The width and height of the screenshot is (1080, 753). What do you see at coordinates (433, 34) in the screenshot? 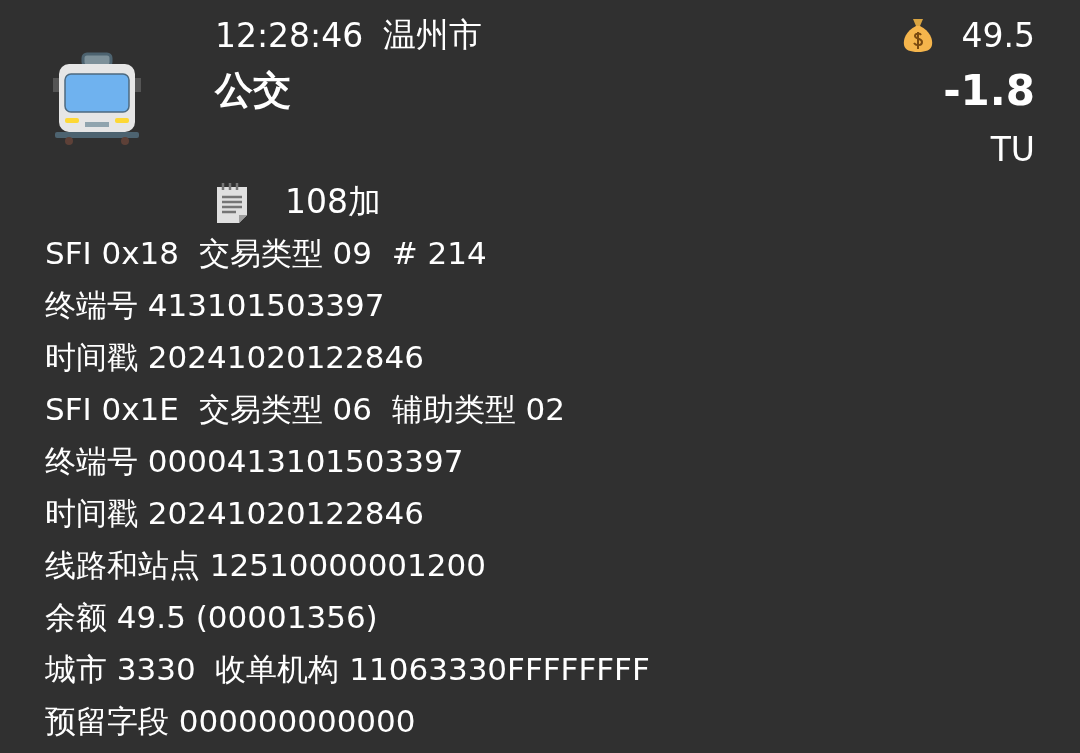
I see `city-text: 温州市` at bounding box center [433, 34].